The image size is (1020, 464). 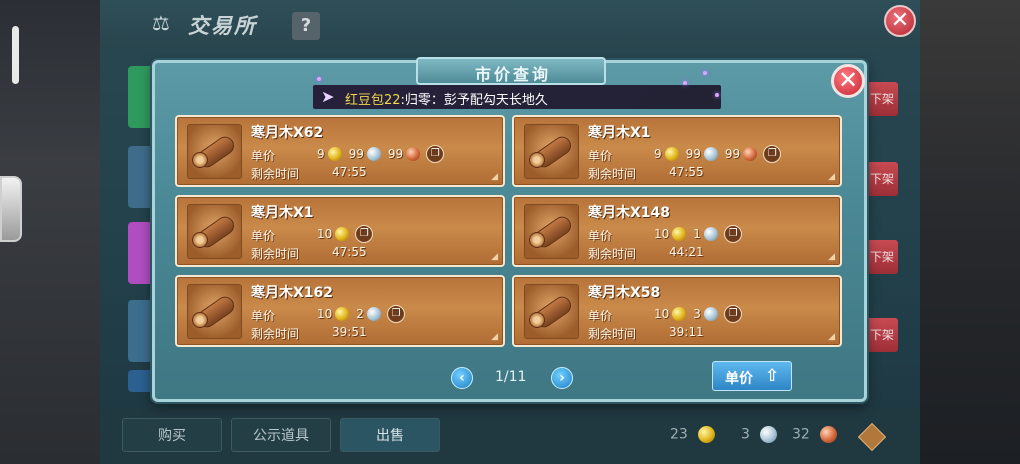 What do you see at coordinates (161, 23) in the screenshot?
I see `scale-icon: ⚖` at bounding box center [161, 23].